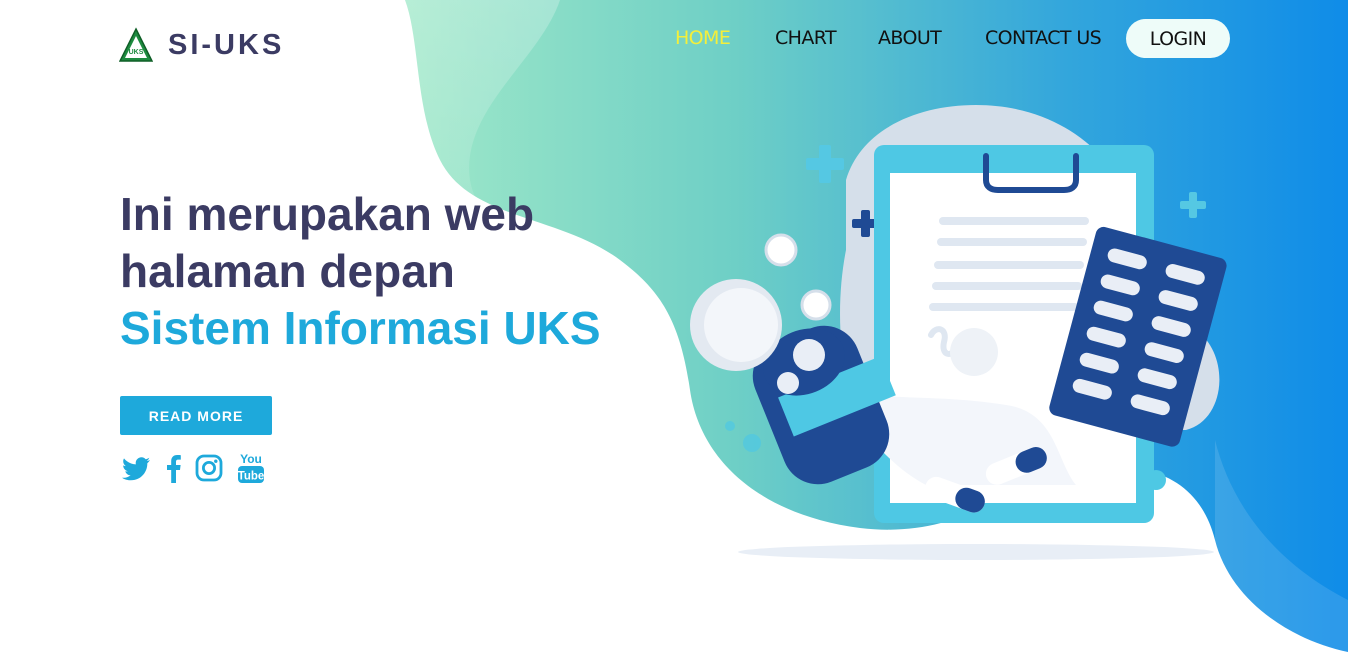  Describe the element at coordinates (360, 328) in the screenshot. I see `hero-highlight: Sistem Informasi UKS` at that location.